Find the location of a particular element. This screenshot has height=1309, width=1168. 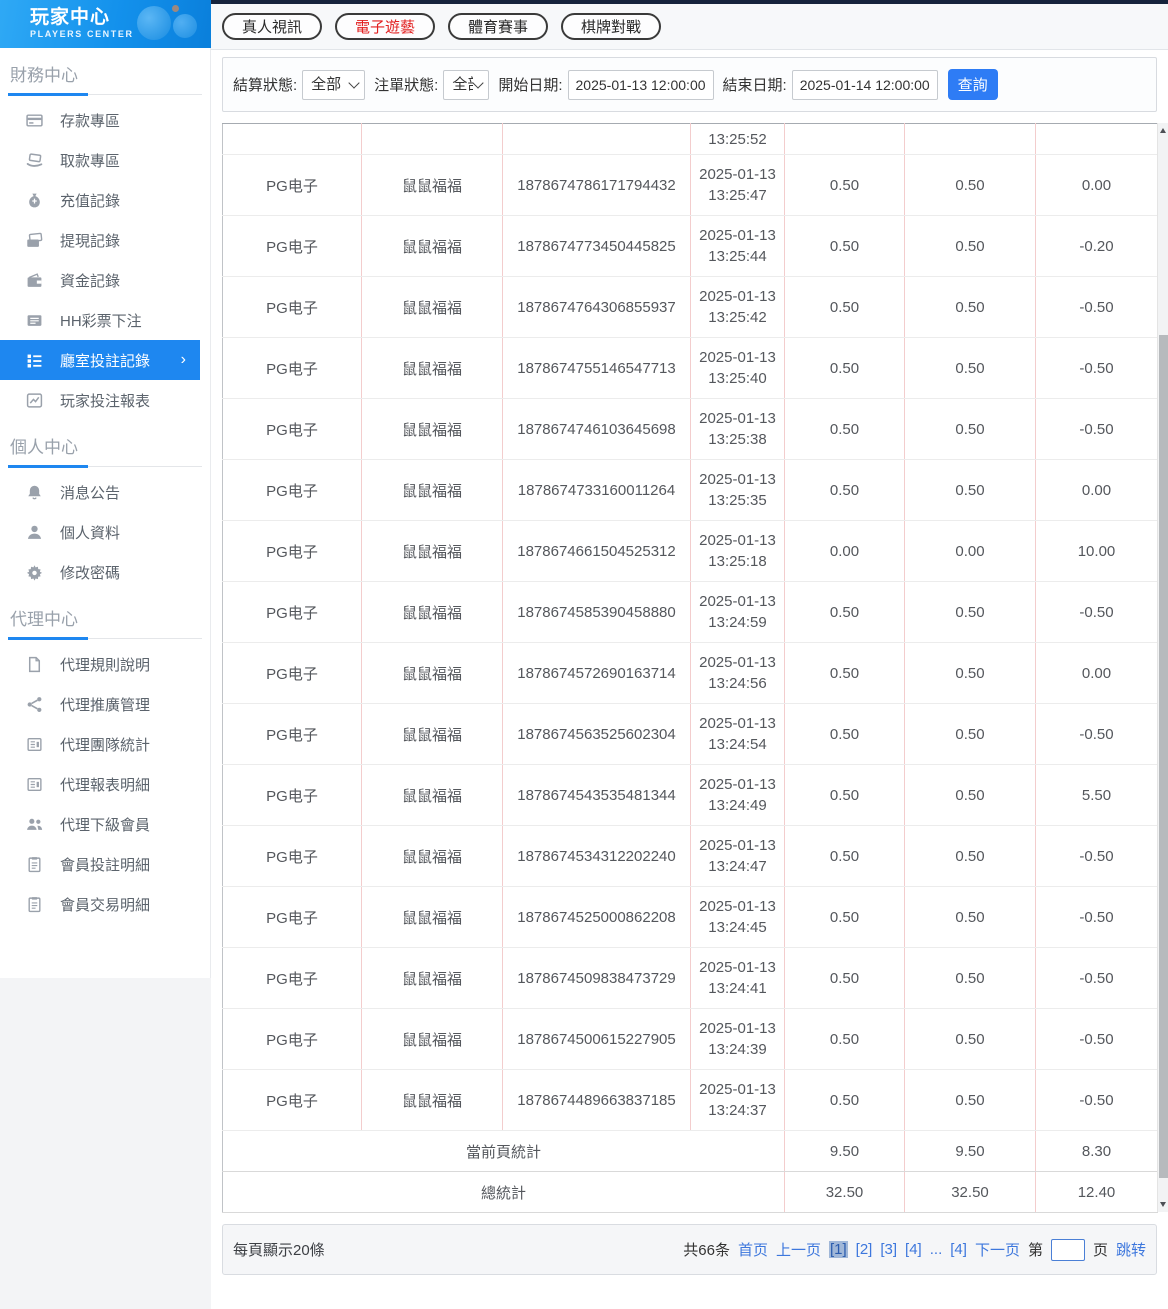

sidebar-item: 代理報表明細 is located at coordinates (105, 784).